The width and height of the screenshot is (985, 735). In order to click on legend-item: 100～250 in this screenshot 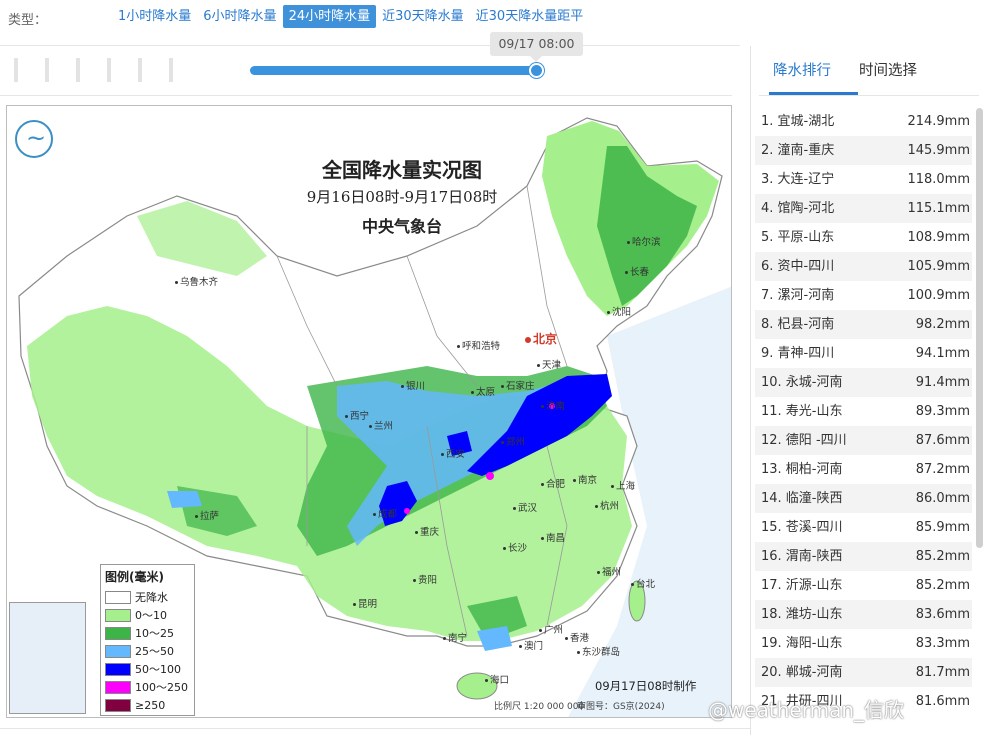, I will do `click(147, 687)`.